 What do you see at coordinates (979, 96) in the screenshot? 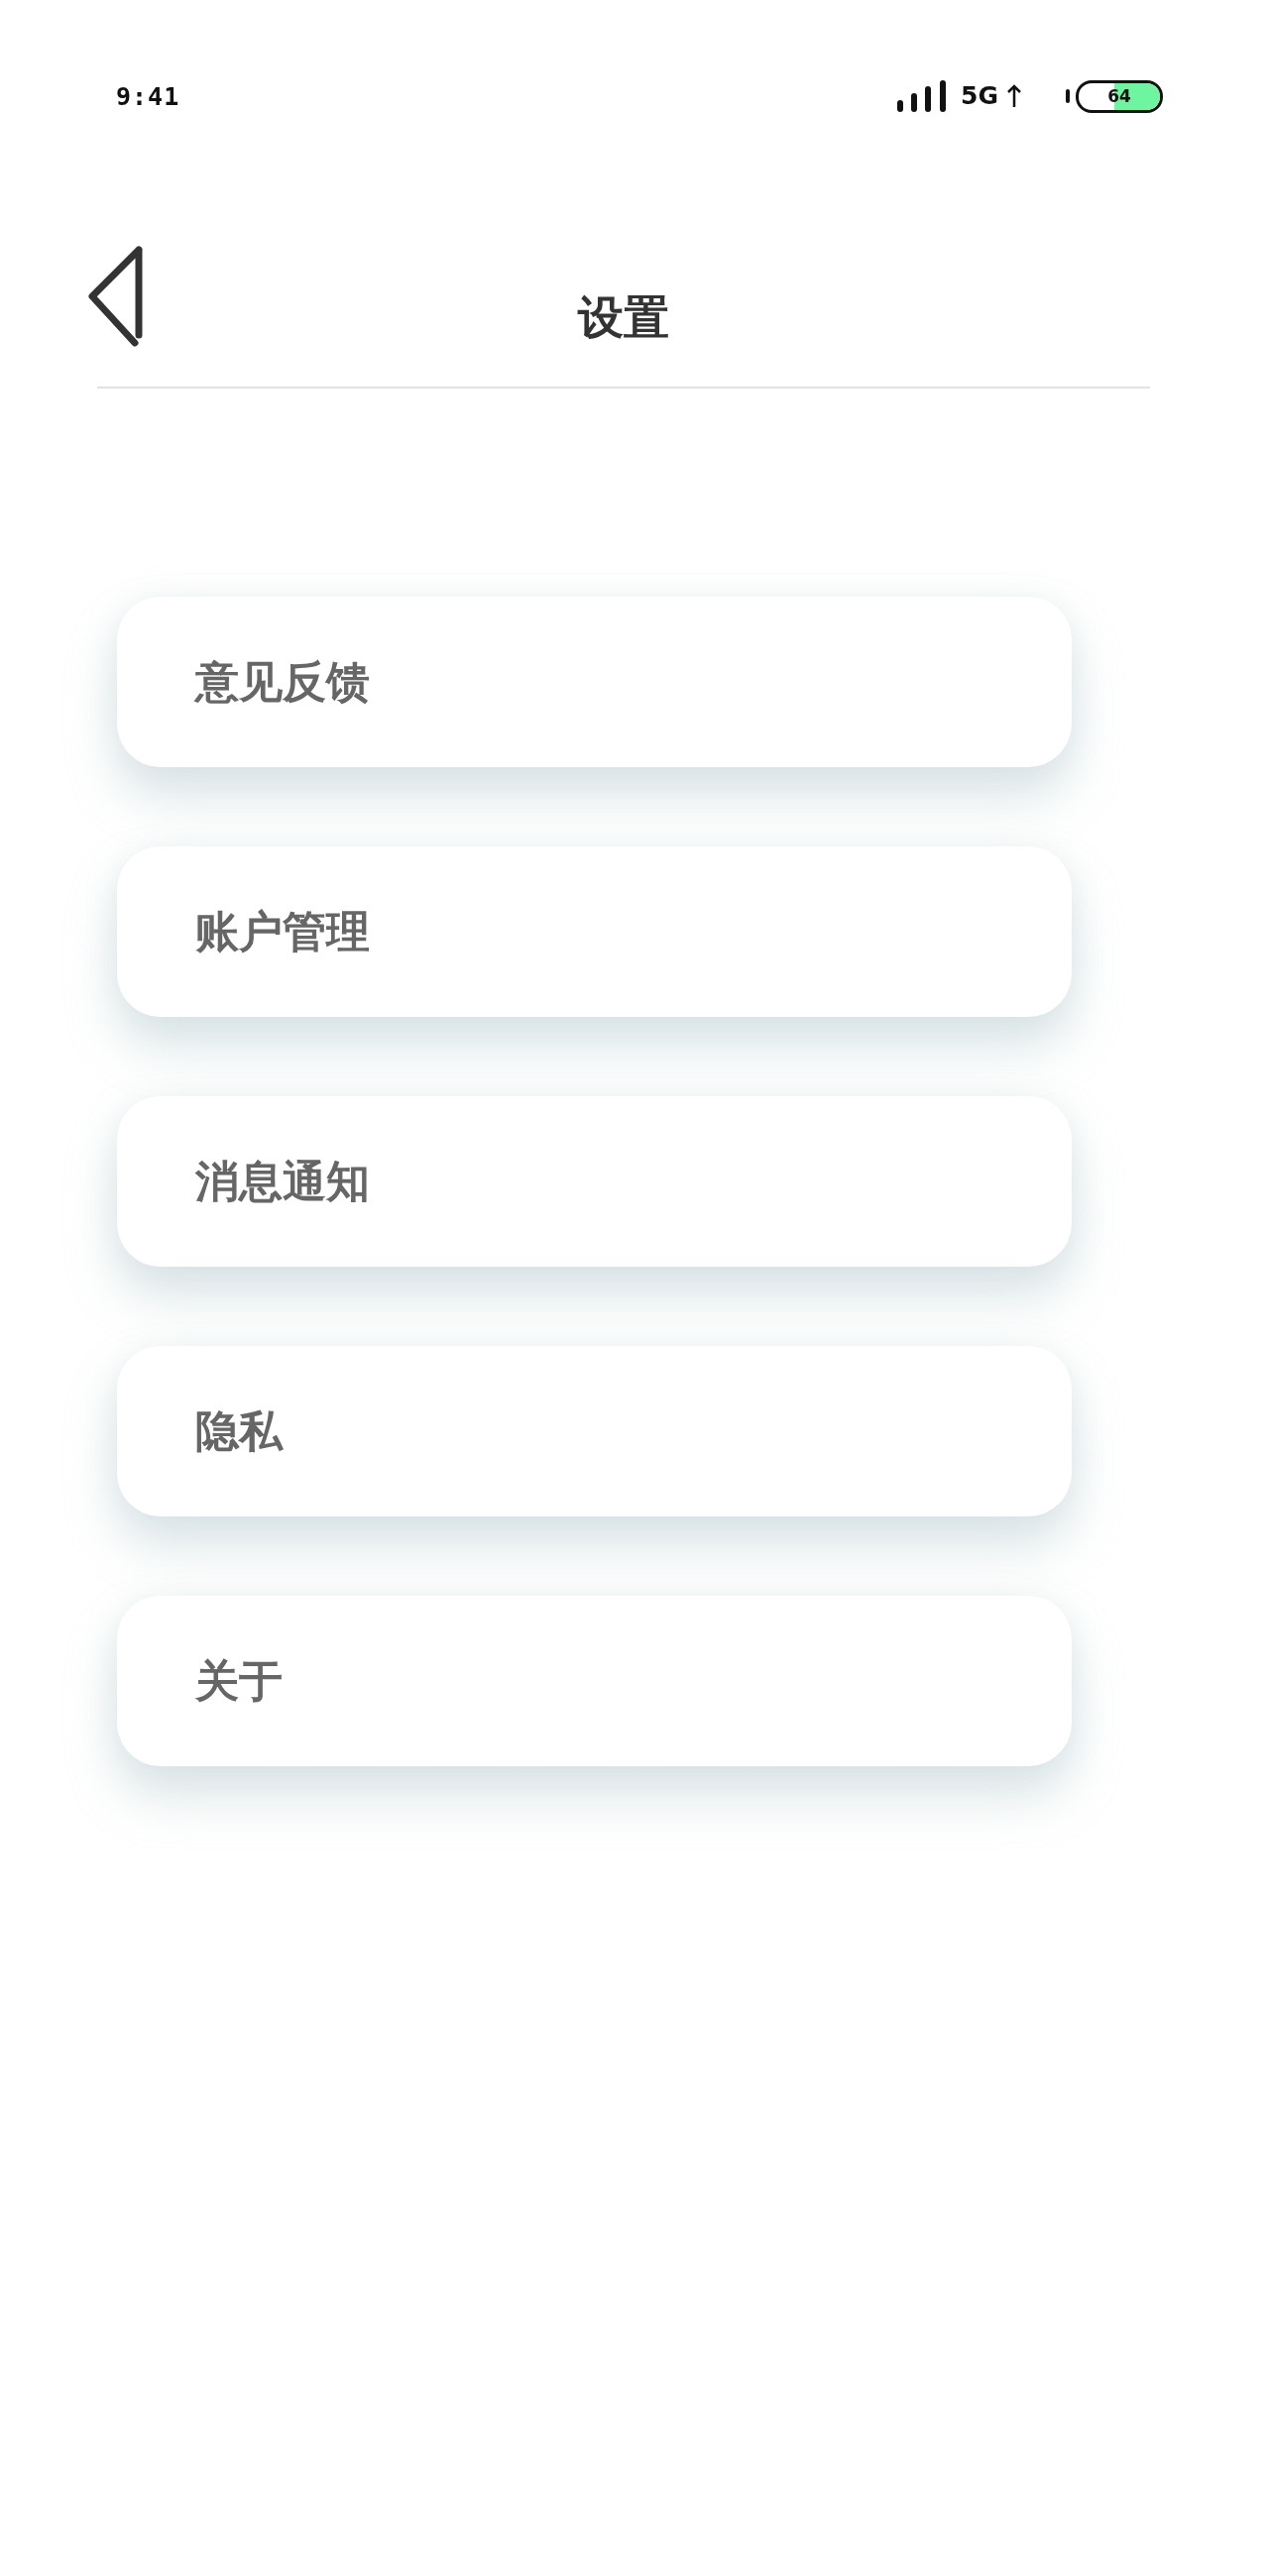
I see `network-type: 5G` at bounding box center [979, 96].